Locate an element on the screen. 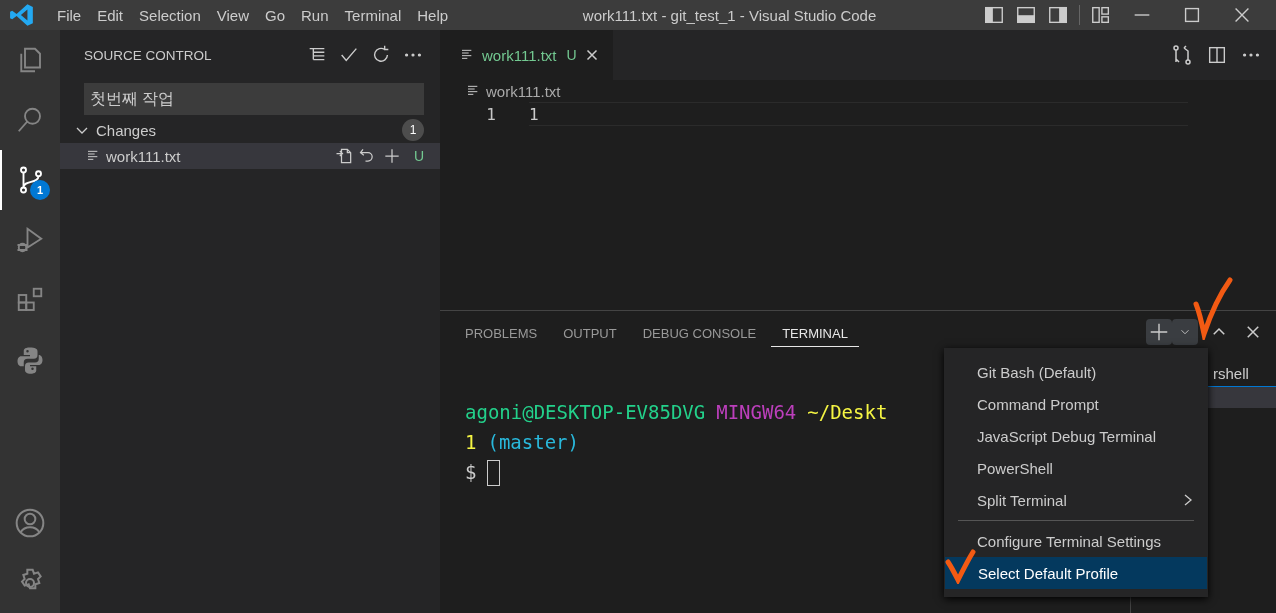 This screenshot has width=1276, height=613. sidebar-toggle-icon is located at coordinates (994, 15).